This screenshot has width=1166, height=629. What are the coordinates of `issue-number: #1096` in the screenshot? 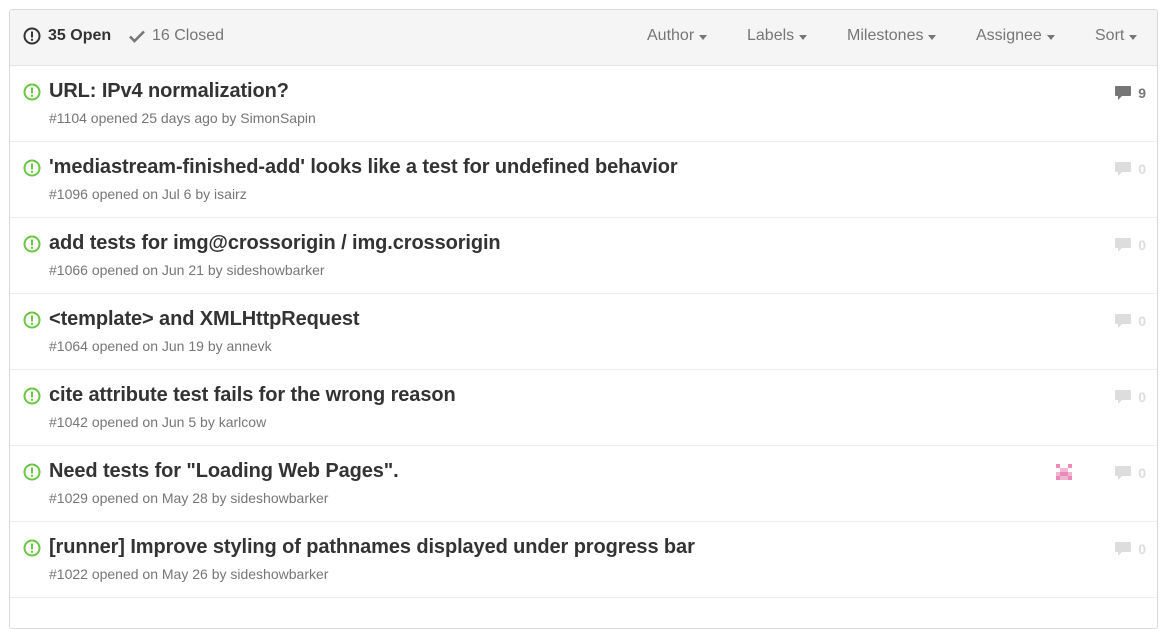 It's located at (68, 194).